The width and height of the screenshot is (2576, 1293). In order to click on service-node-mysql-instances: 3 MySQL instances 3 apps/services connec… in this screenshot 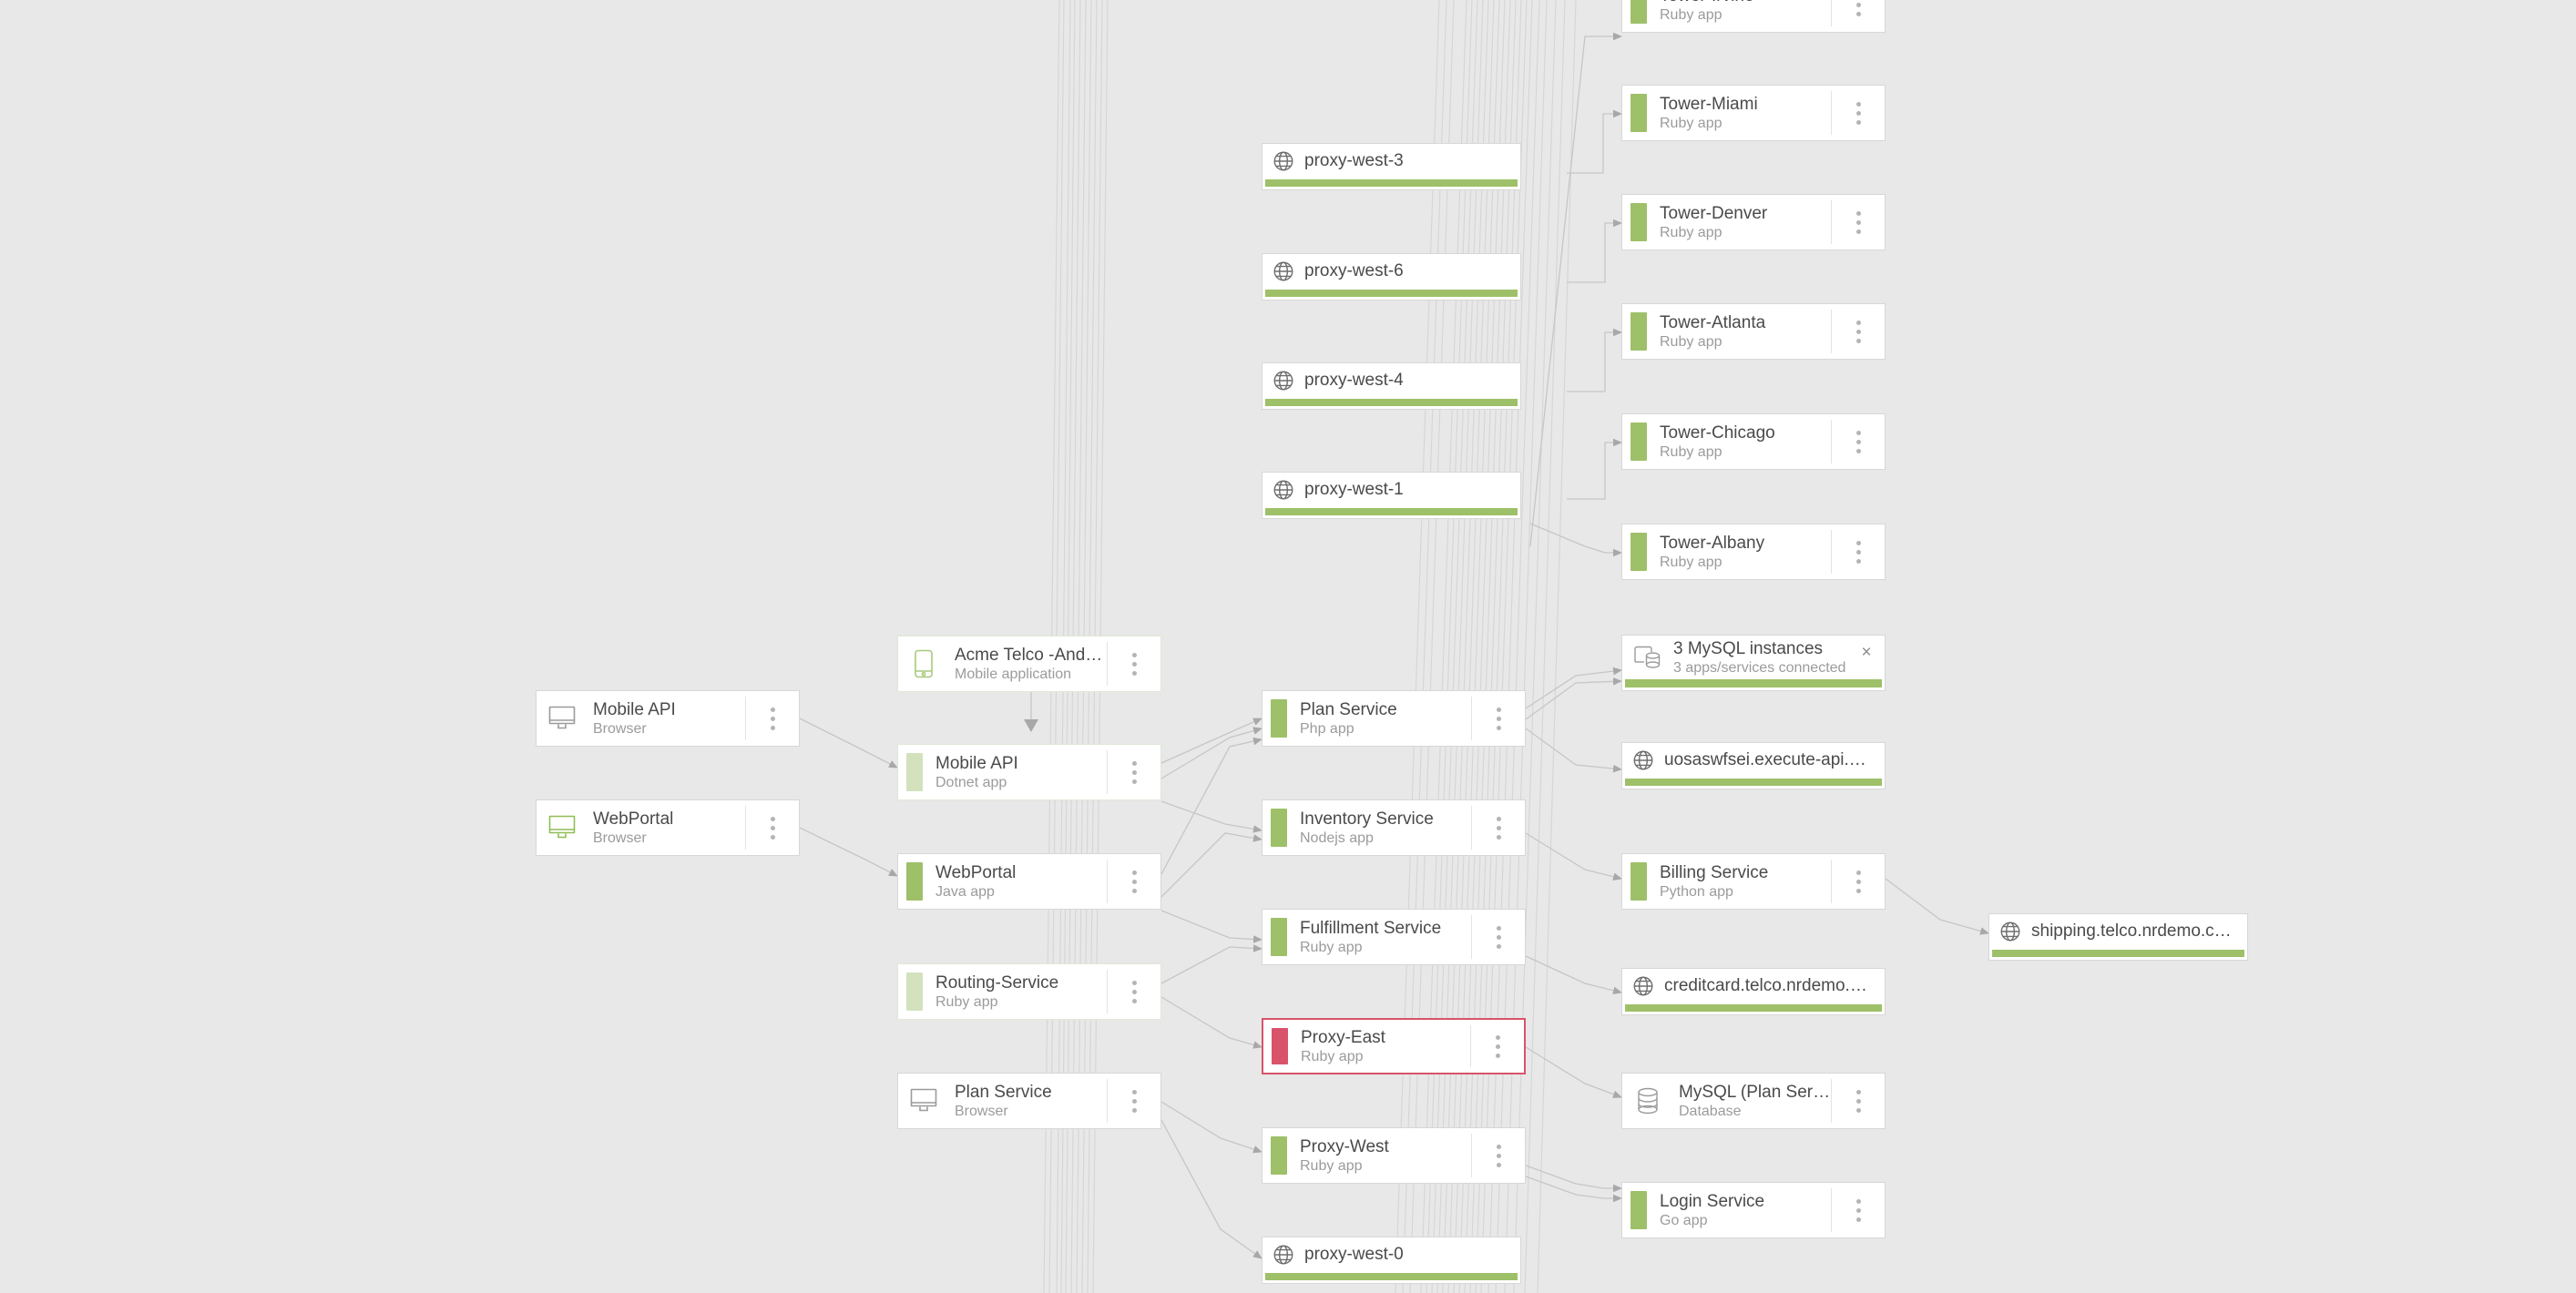, I will do `click(1753, 663)`.